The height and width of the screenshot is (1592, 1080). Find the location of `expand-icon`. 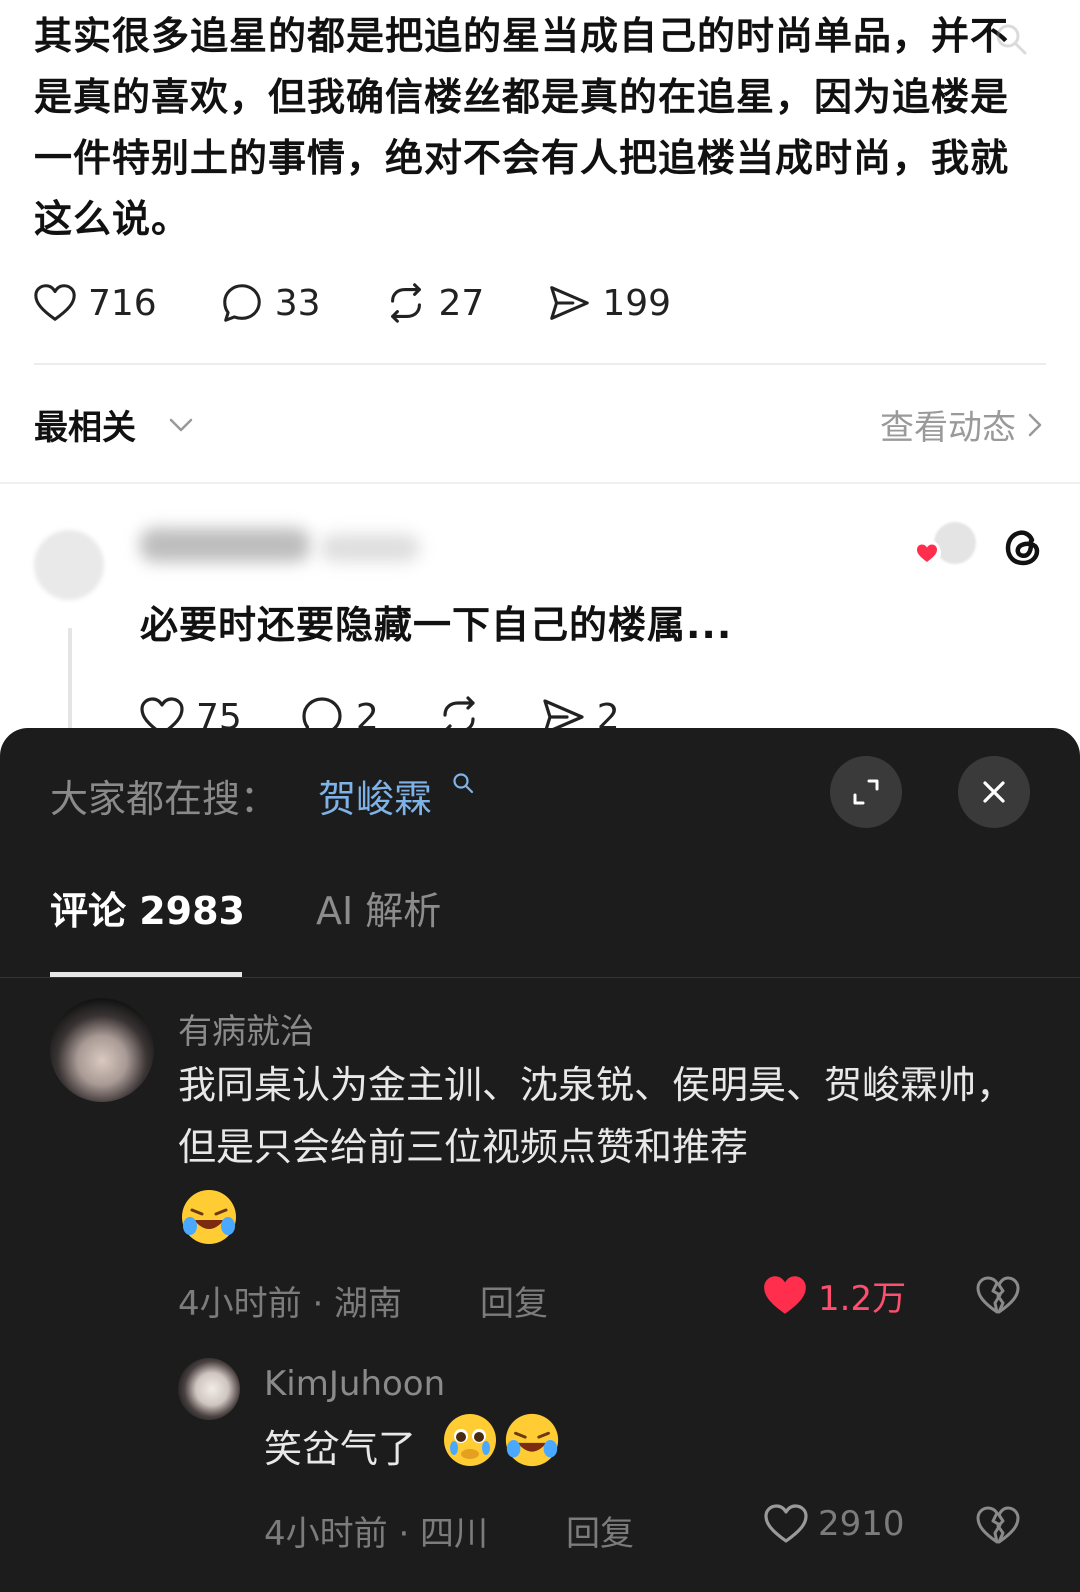

expand-icon is located at coordinates (866, 792).